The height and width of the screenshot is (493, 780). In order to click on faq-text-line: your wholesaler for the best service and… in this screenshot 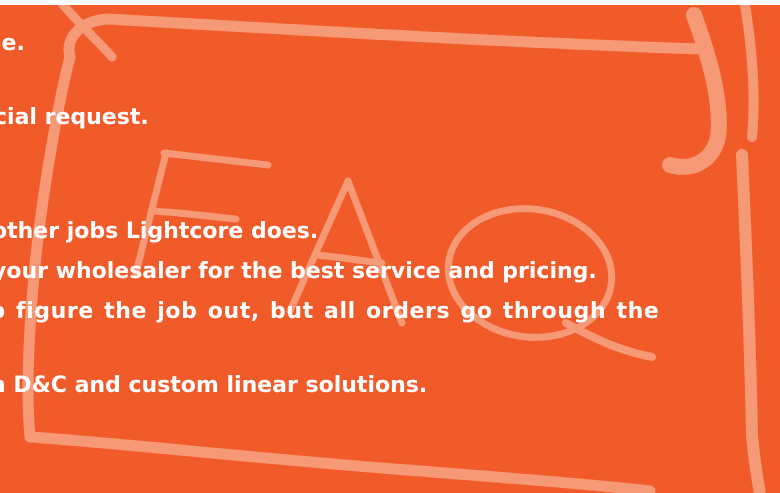, I will do `click(298, 271)`.